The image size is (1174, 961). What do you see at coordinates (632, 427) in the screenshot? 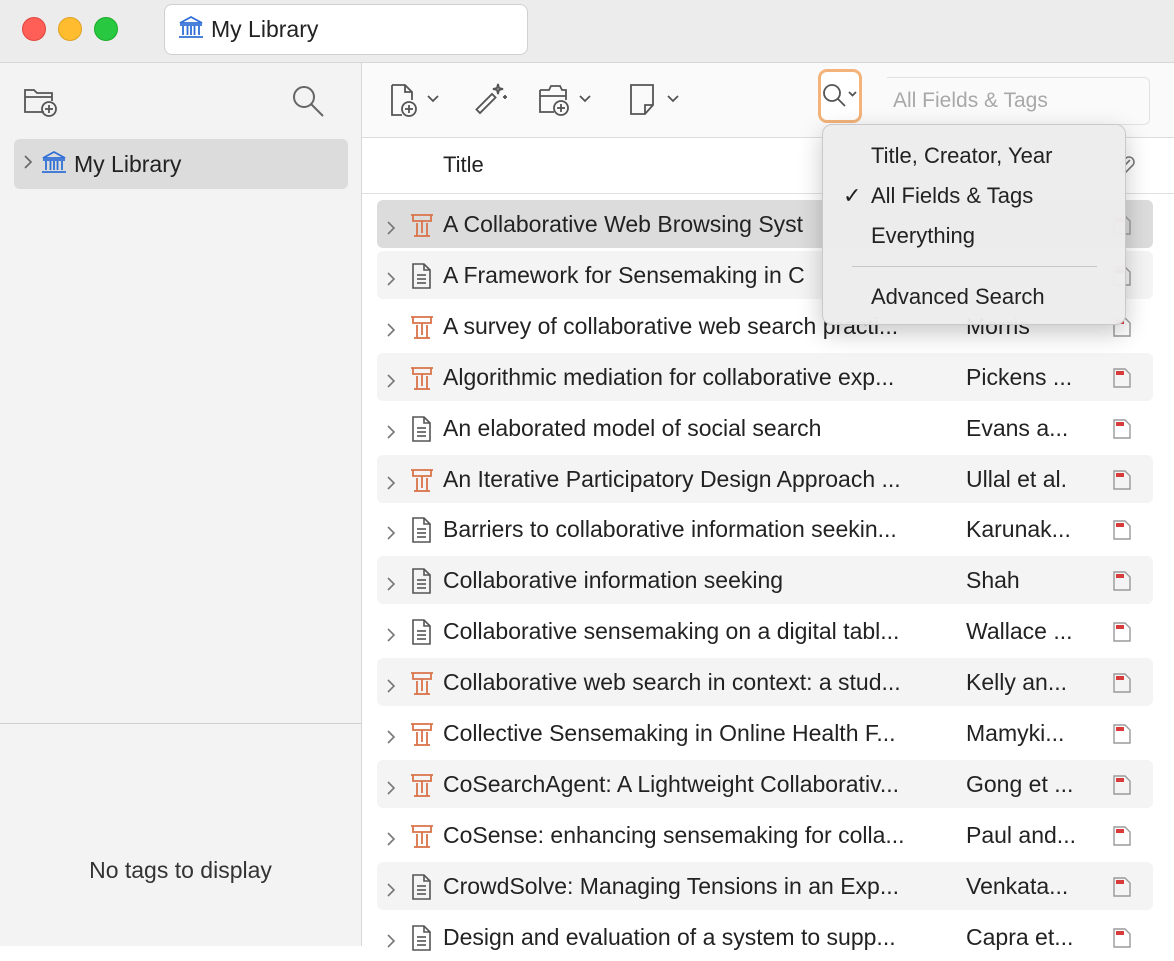
I see `item-title: An elaborated model of social search` at bounding box center [632, 427].